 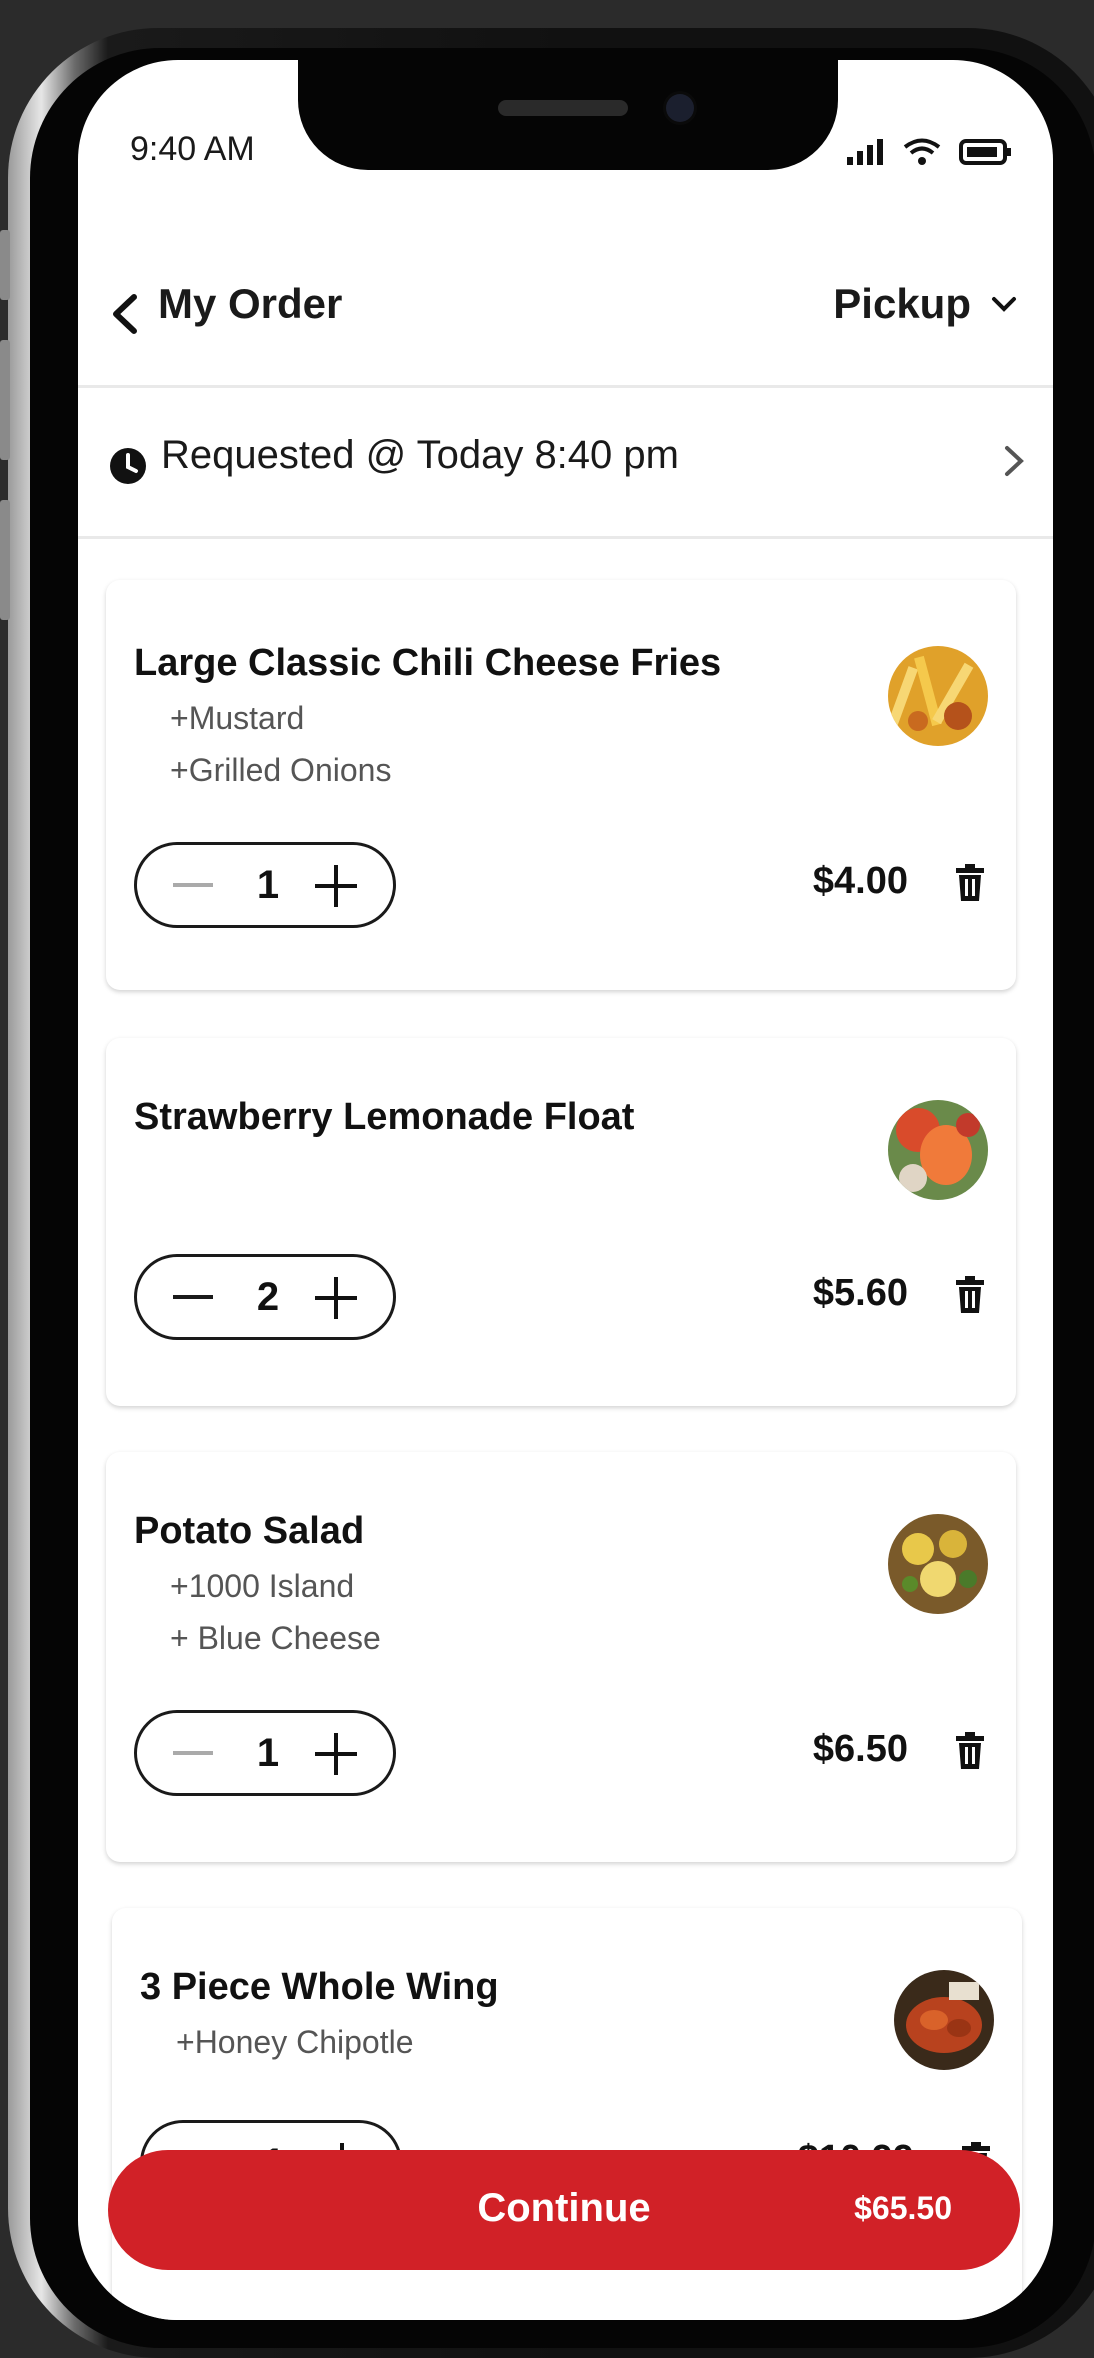 I want to click on speaker, so click(x=563, y=108).